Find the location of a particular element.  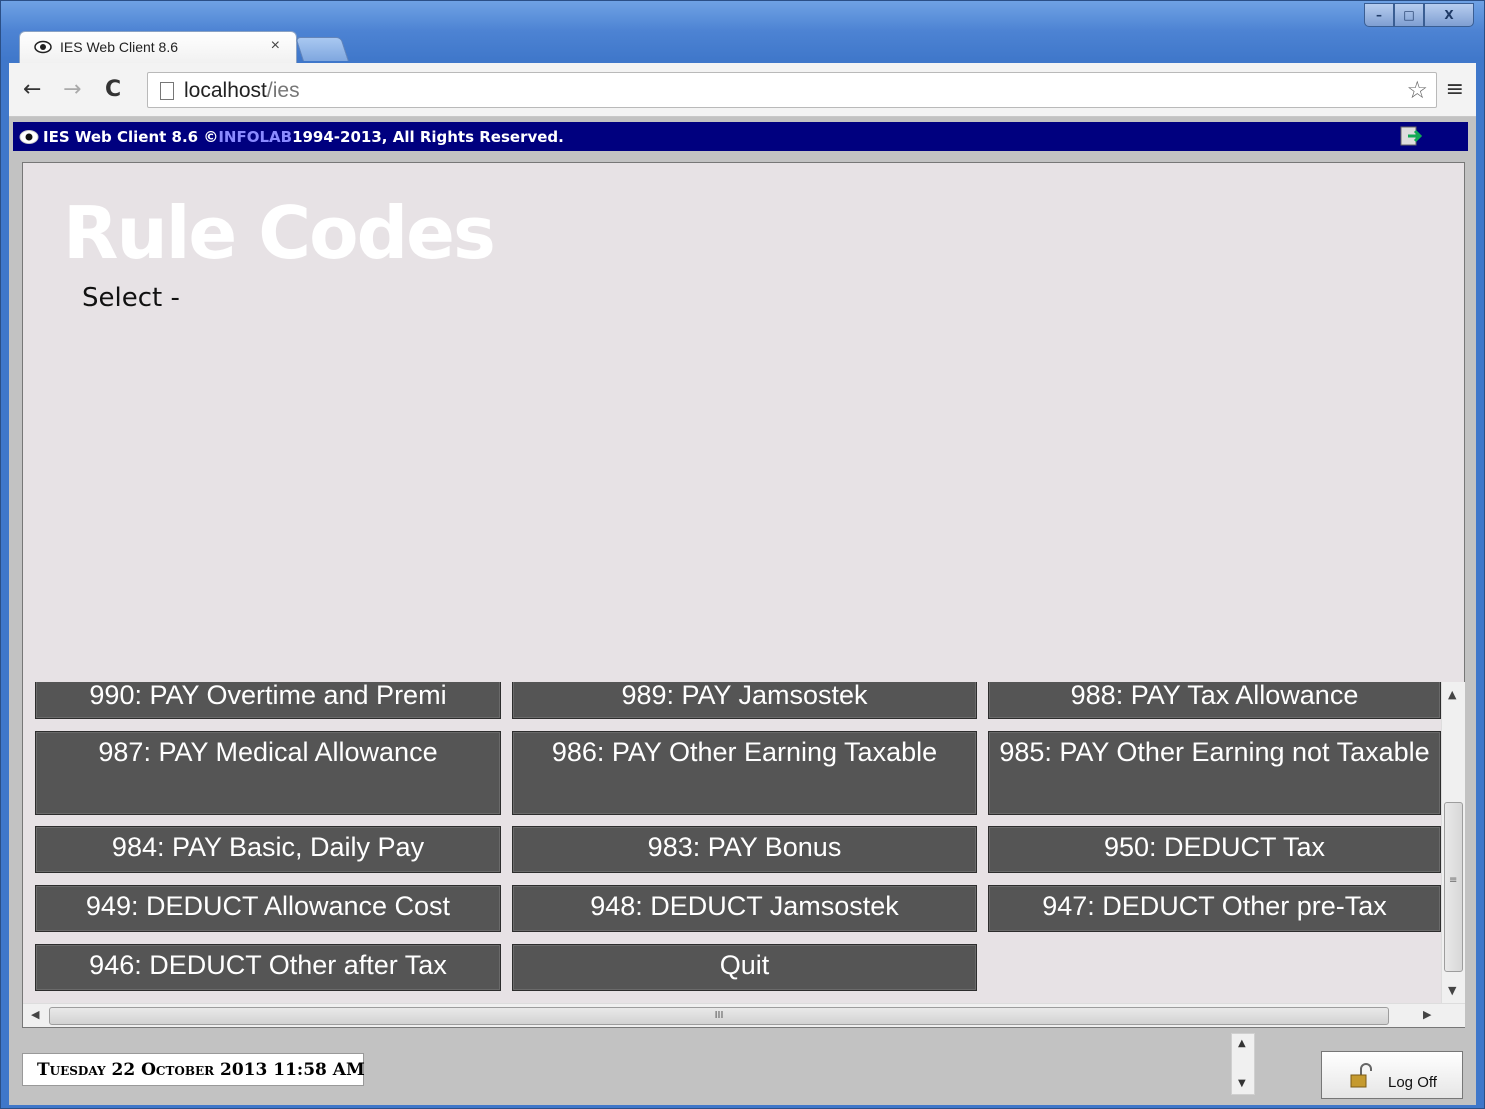

page-title: Rule Codes is located at coordinates (279, 233).